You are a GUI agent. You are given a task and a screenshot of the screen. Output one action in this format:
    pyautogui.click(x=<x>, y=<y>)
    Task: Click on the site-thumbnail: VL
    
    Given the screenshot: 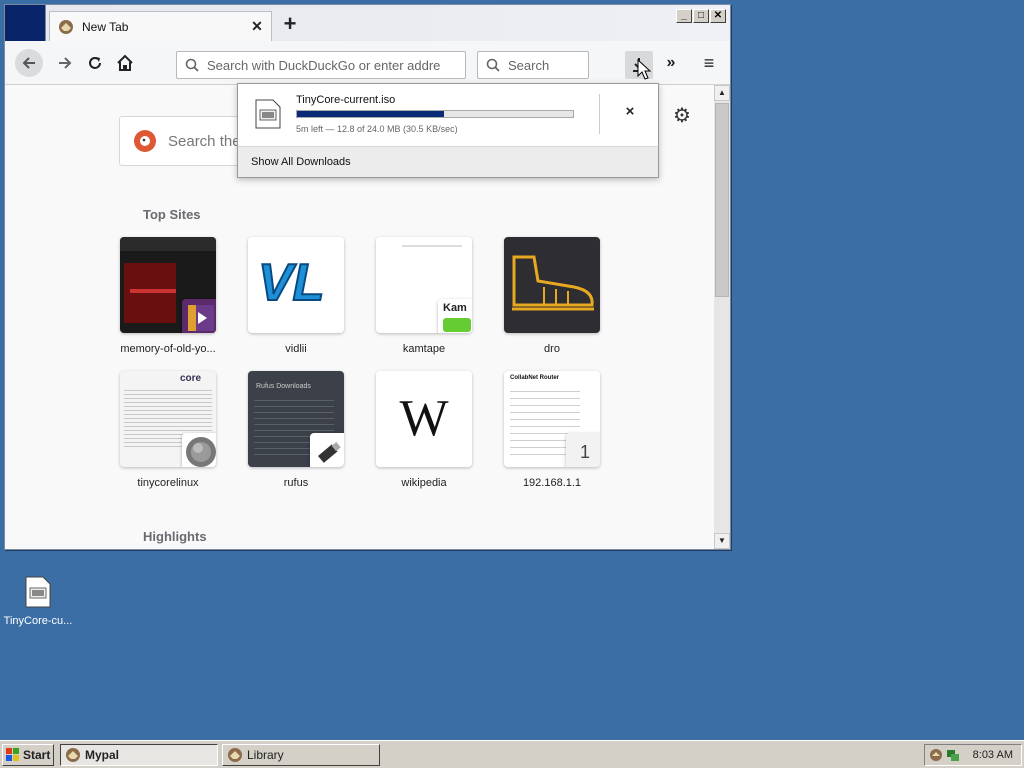 What is the action you would take?
    pyautogui.click(x=296, y=285)
    